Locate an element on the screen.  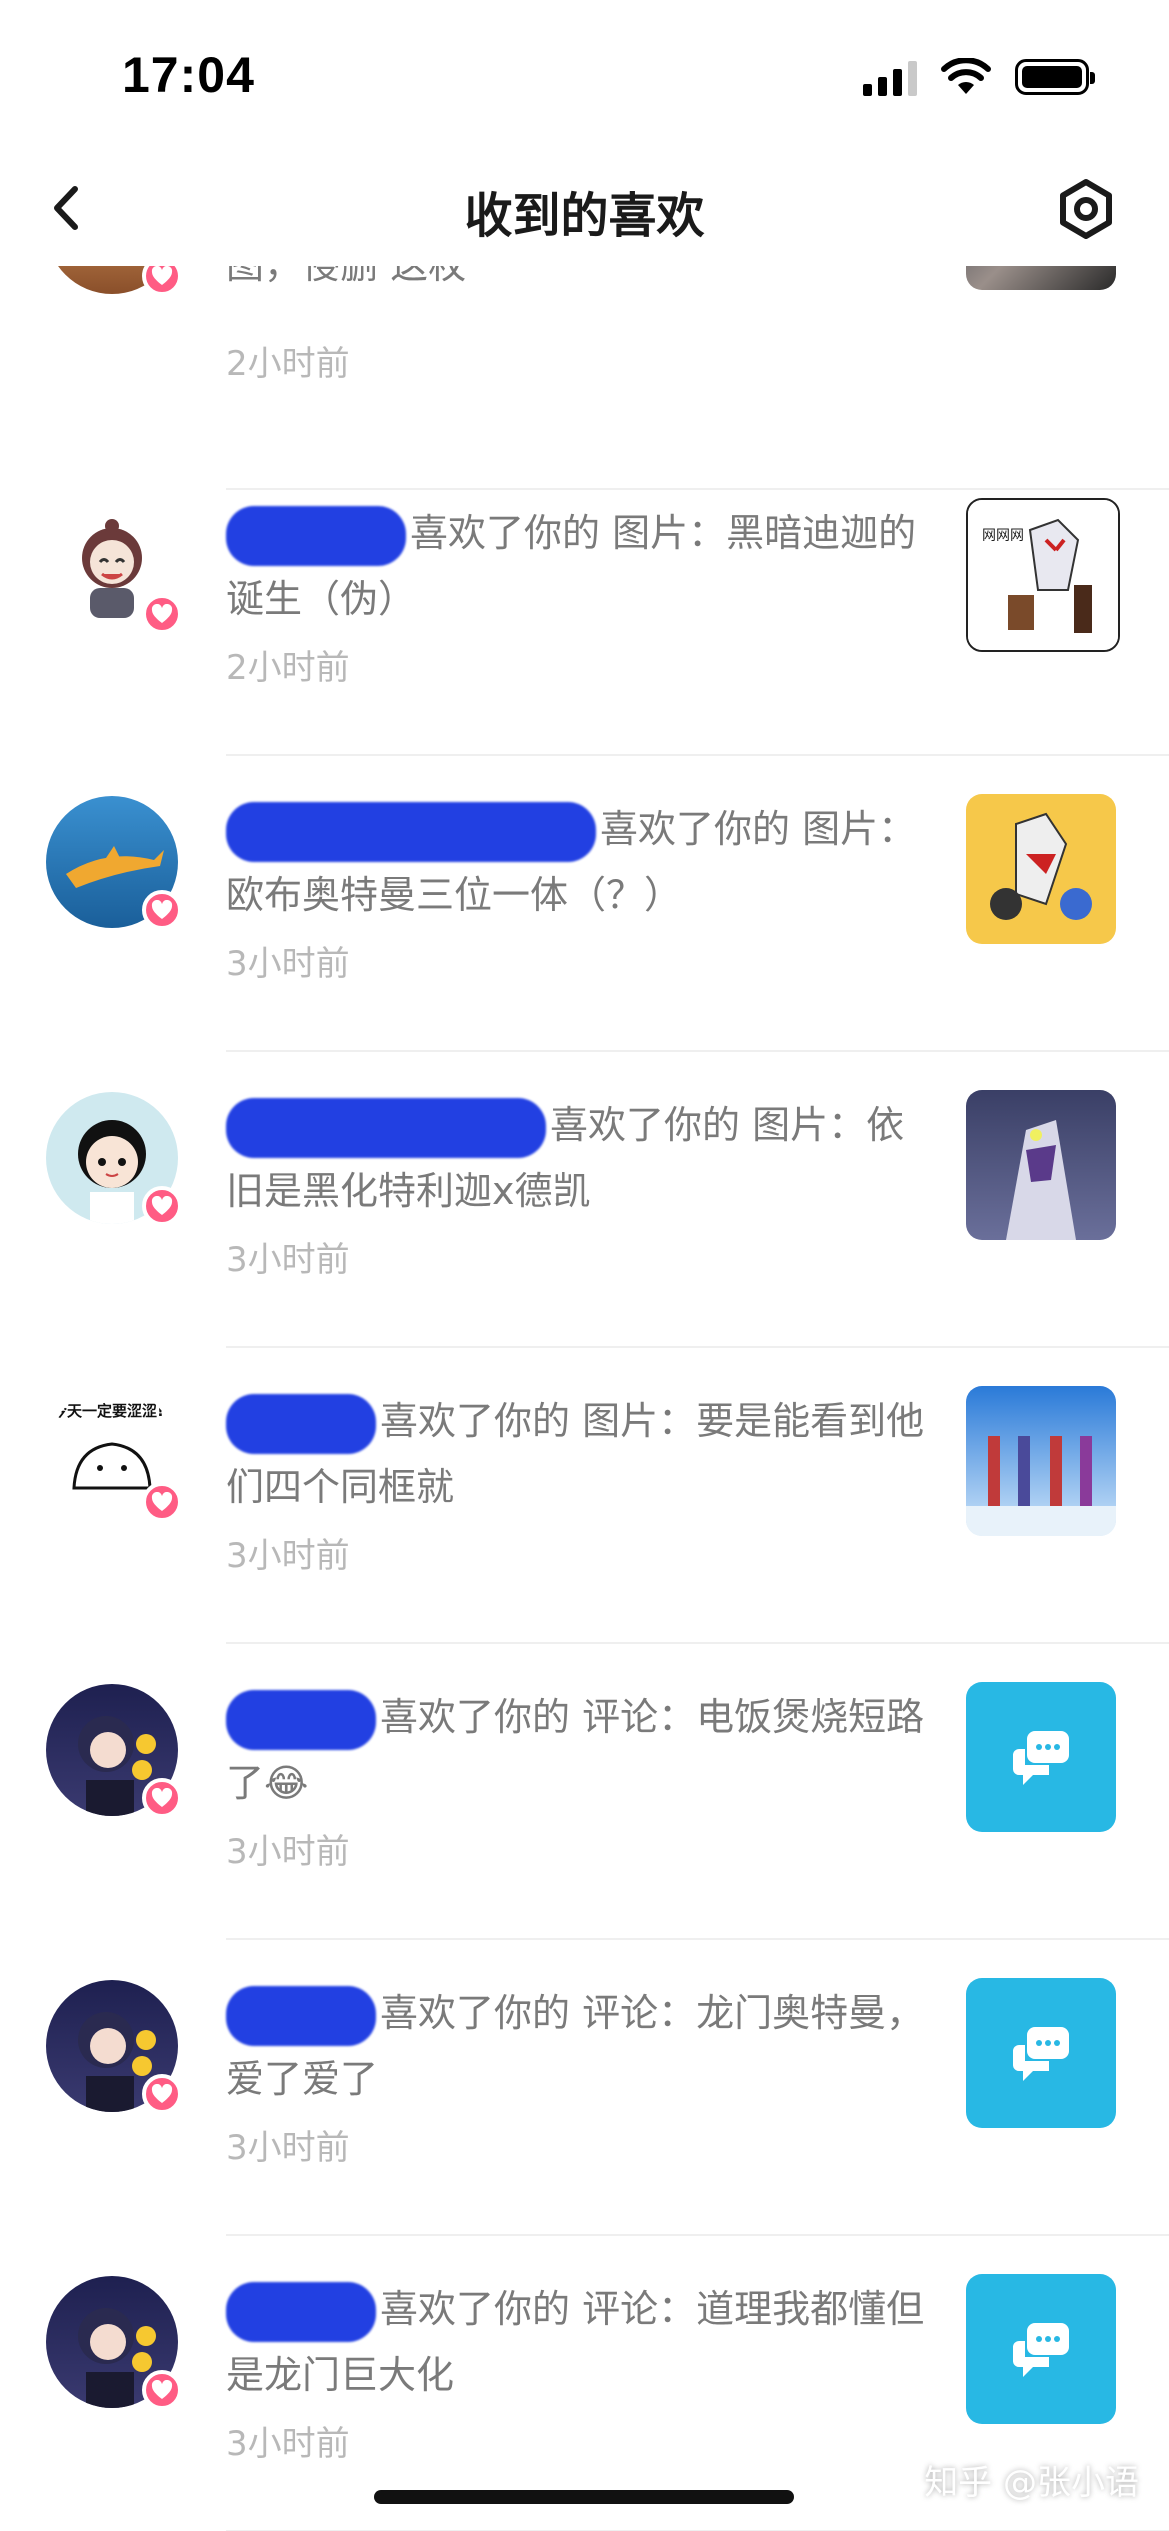
settings-button is located at coordinates (1086, 209).